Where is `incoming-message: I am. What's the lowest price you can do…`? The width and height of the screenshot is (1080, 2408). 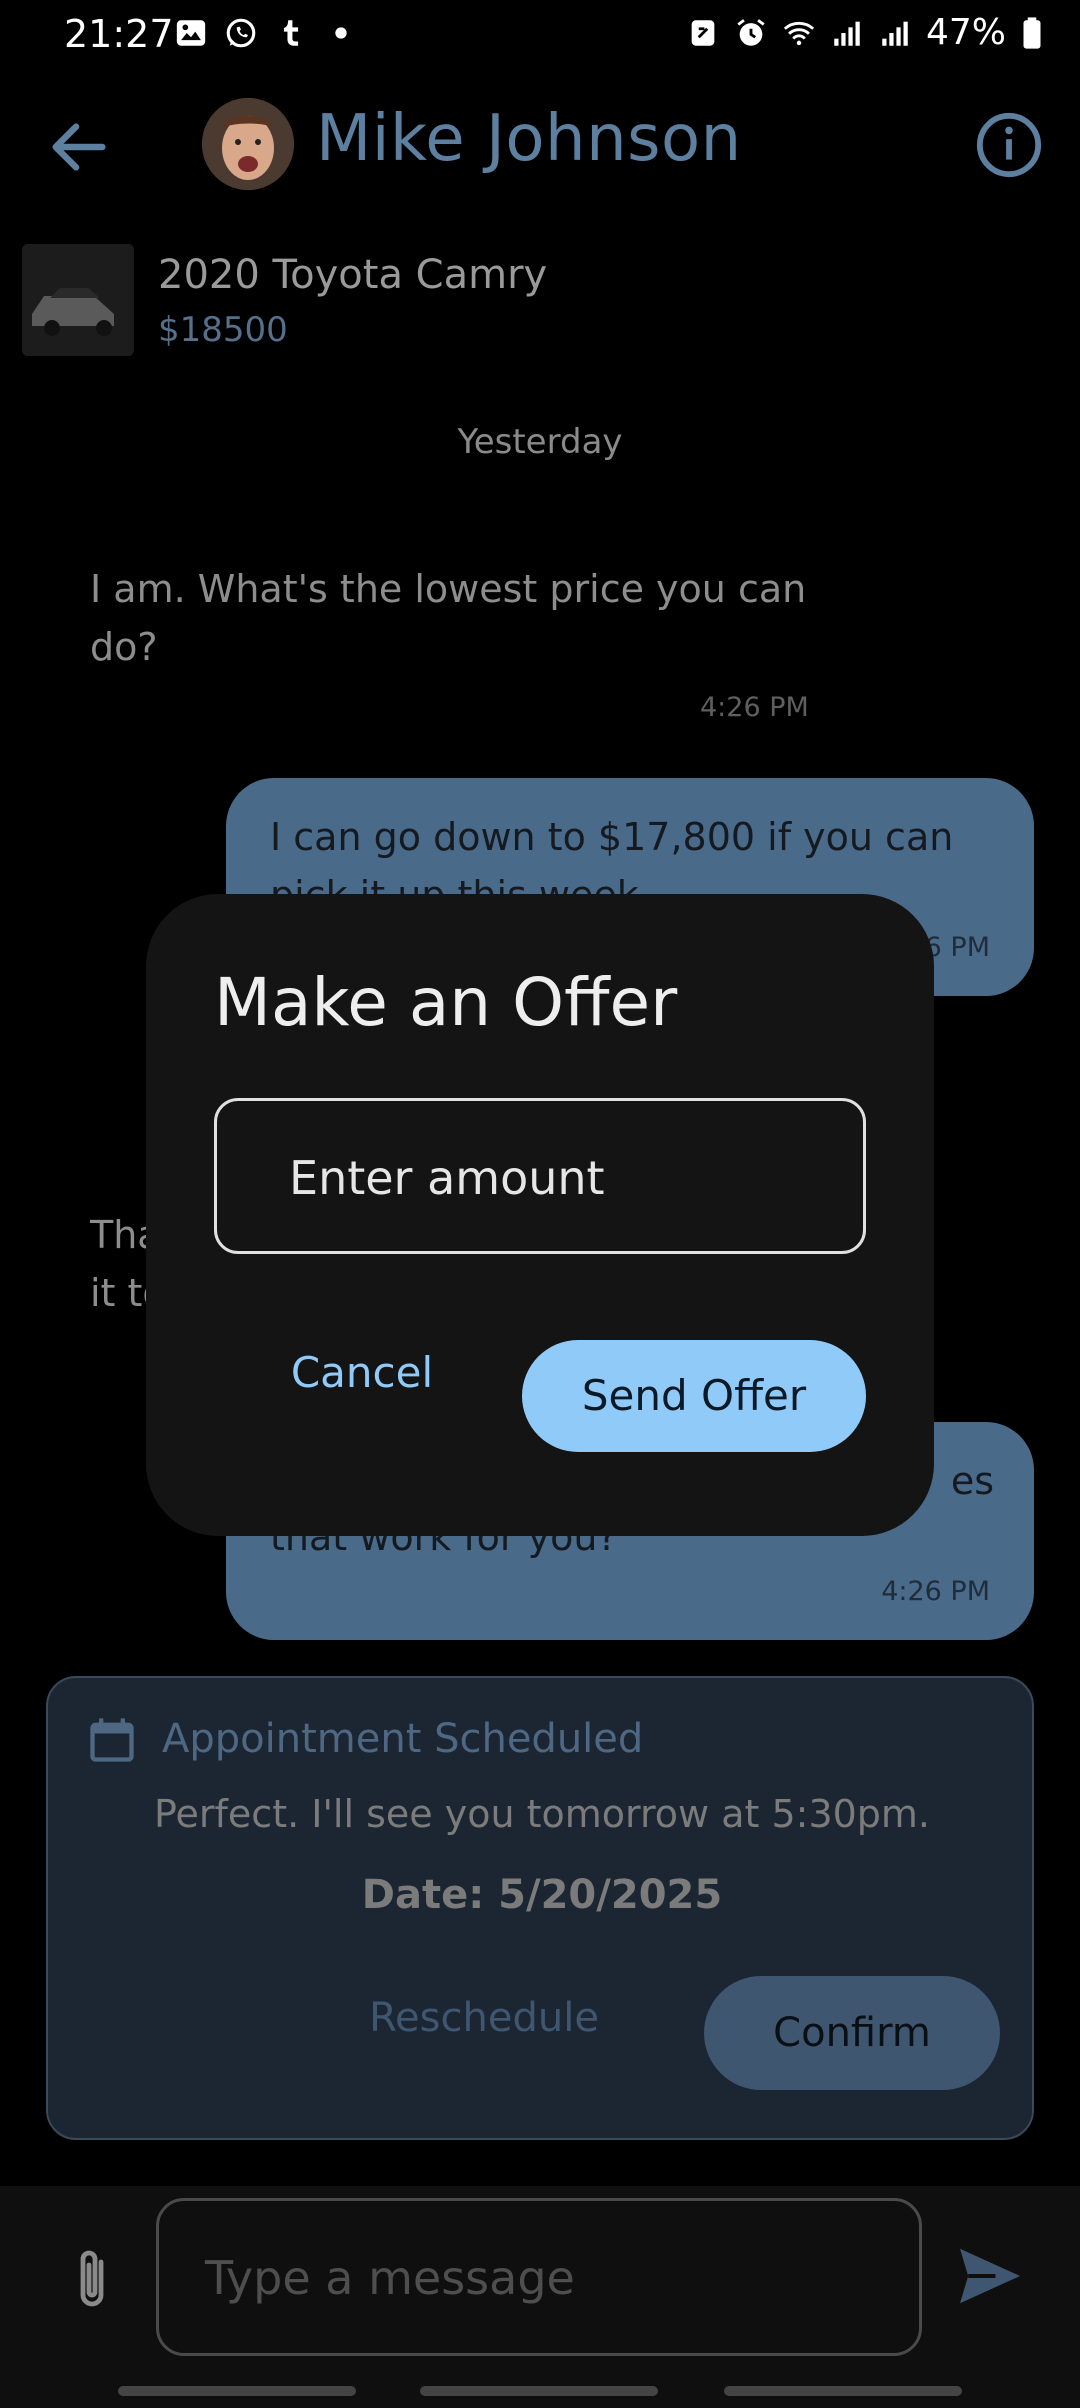 incoming-message: I am. What's the lowest price you can do… is located at coordinates (448, 618).